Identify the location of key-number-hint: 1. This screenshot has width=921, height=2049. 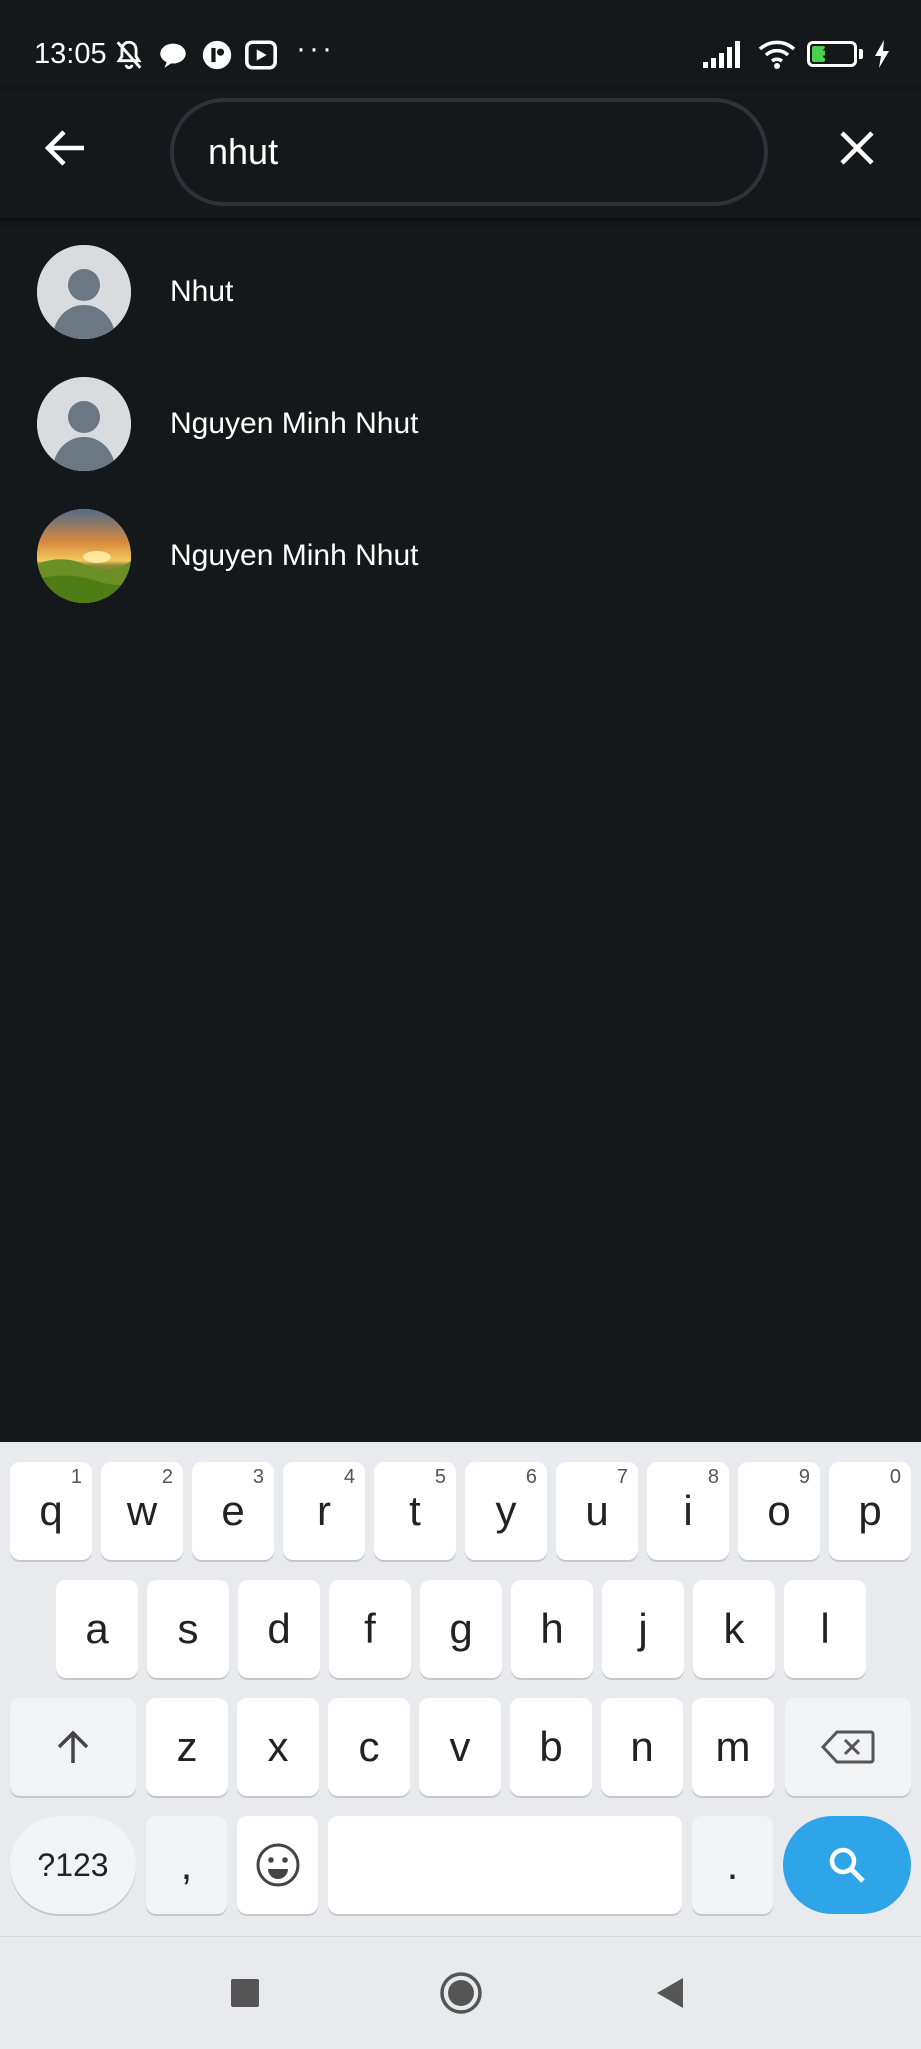
(76, 1477).